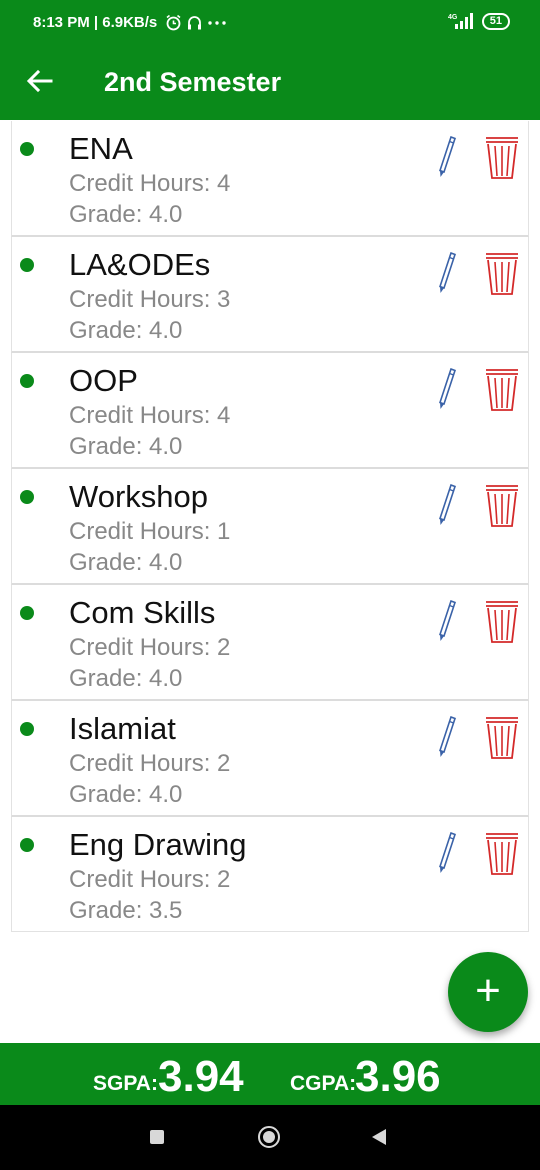 This screenshot has height=1170, width=540. What do you see at coordinates (158, 844) in the screenshot?
I see `course-name: Eng Drawing` at bounding box center [158, 844].